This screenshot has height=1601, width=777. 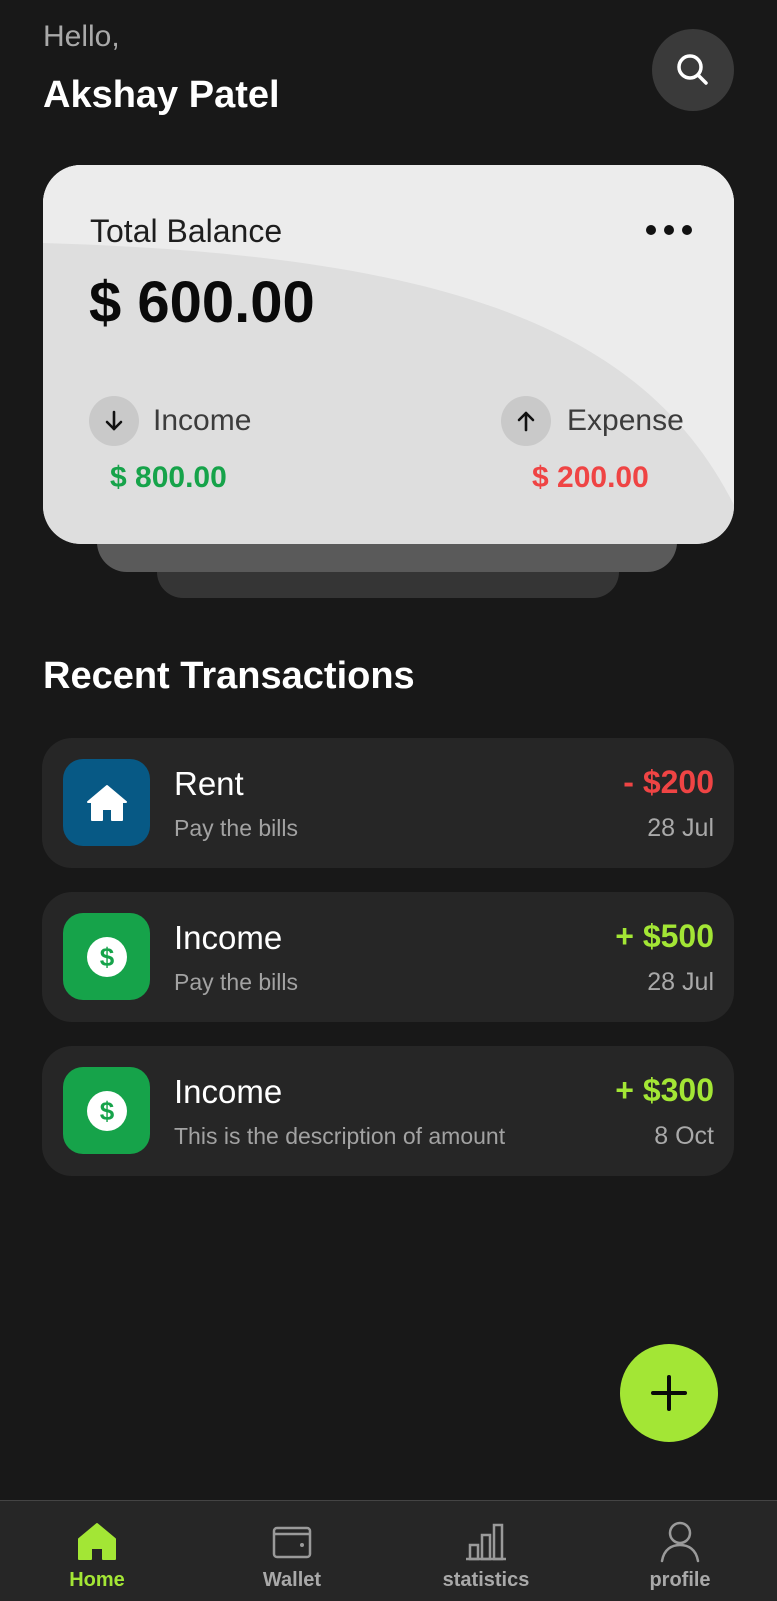 I want to click on transaction-name: Rent, so click(x=209, y=783).